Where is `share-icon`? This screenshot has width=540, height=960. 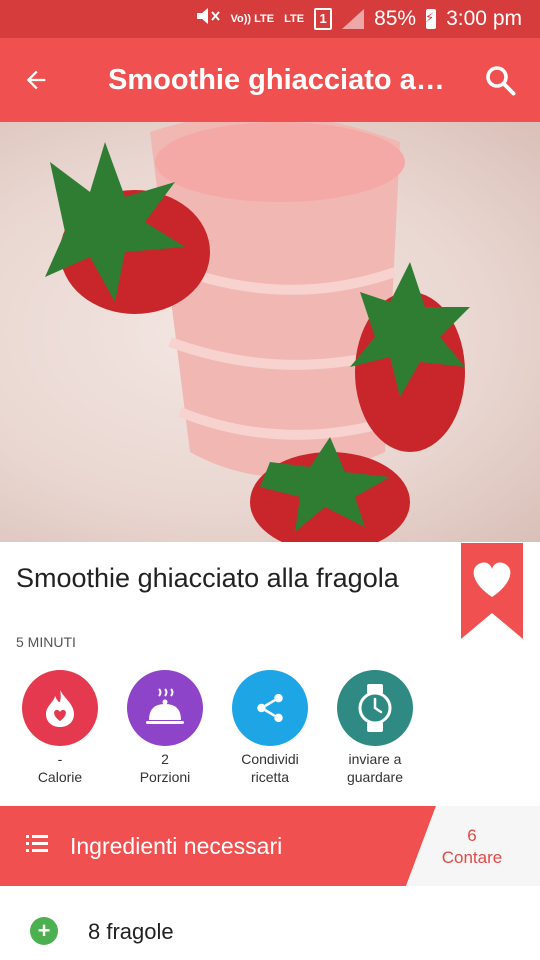
share-icon is located at coordinates (270, 708).